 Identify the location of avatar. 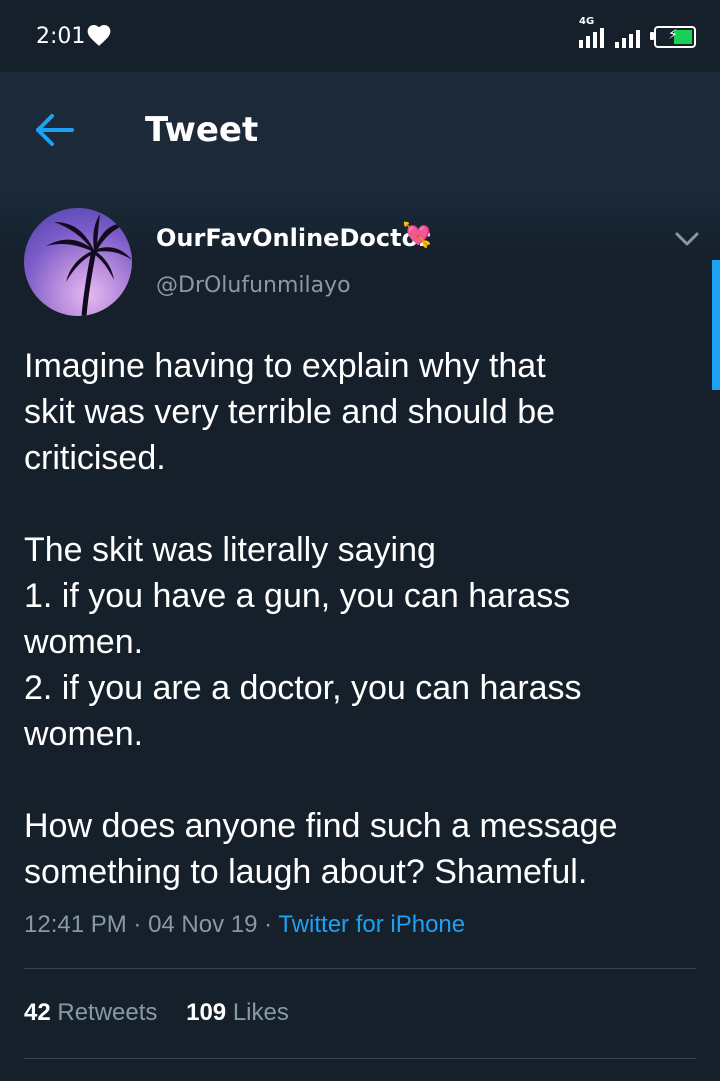
(78, 262).